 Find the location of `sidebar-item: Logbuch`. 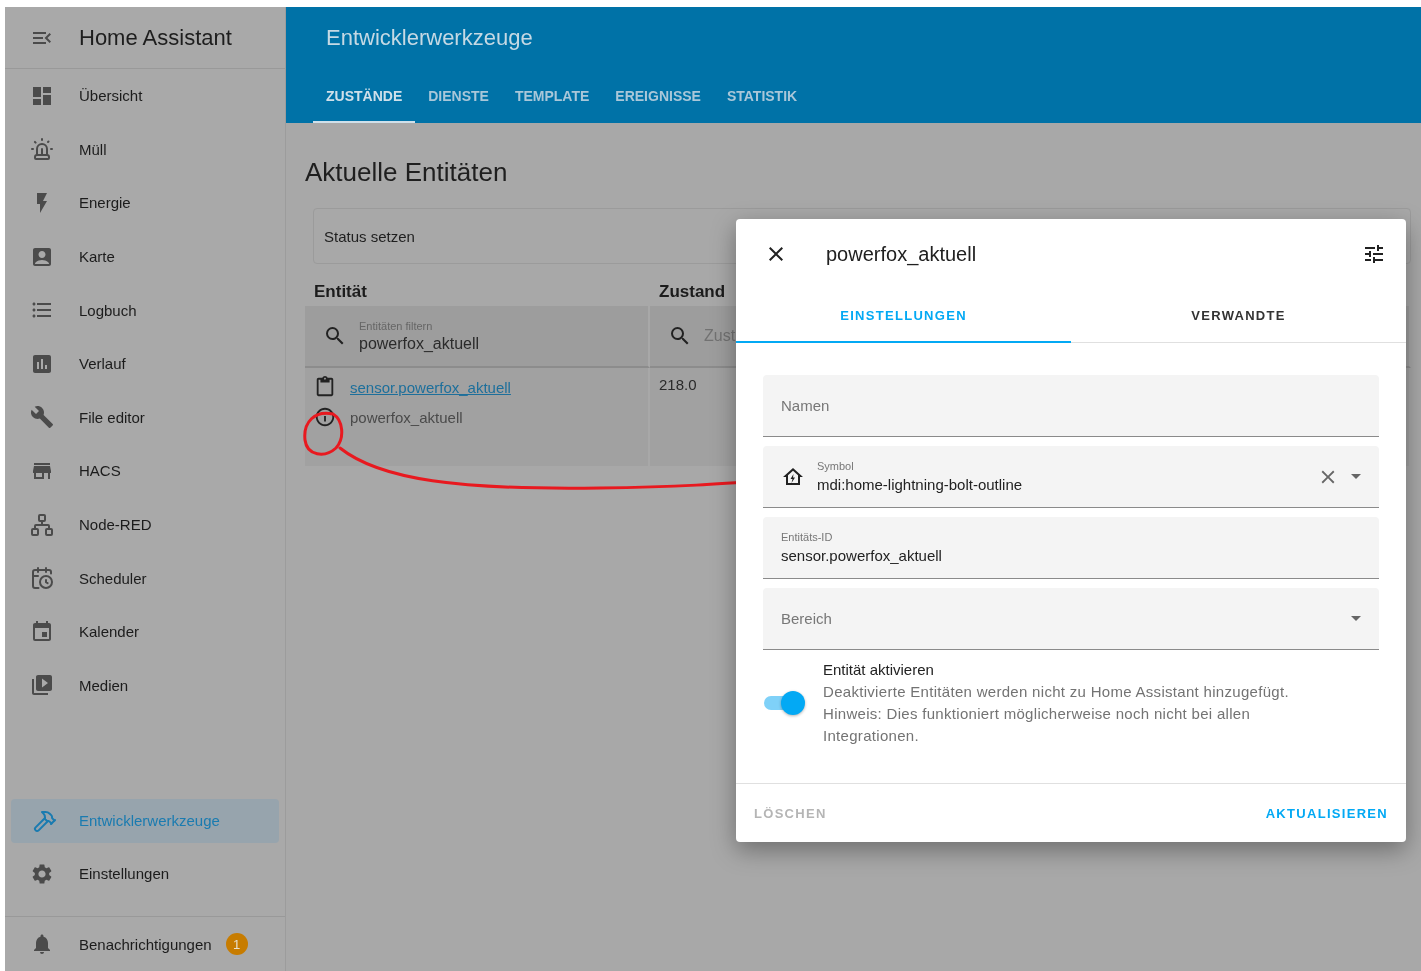

sidebar-item: Logbuch is located at coordinates (145, 310).